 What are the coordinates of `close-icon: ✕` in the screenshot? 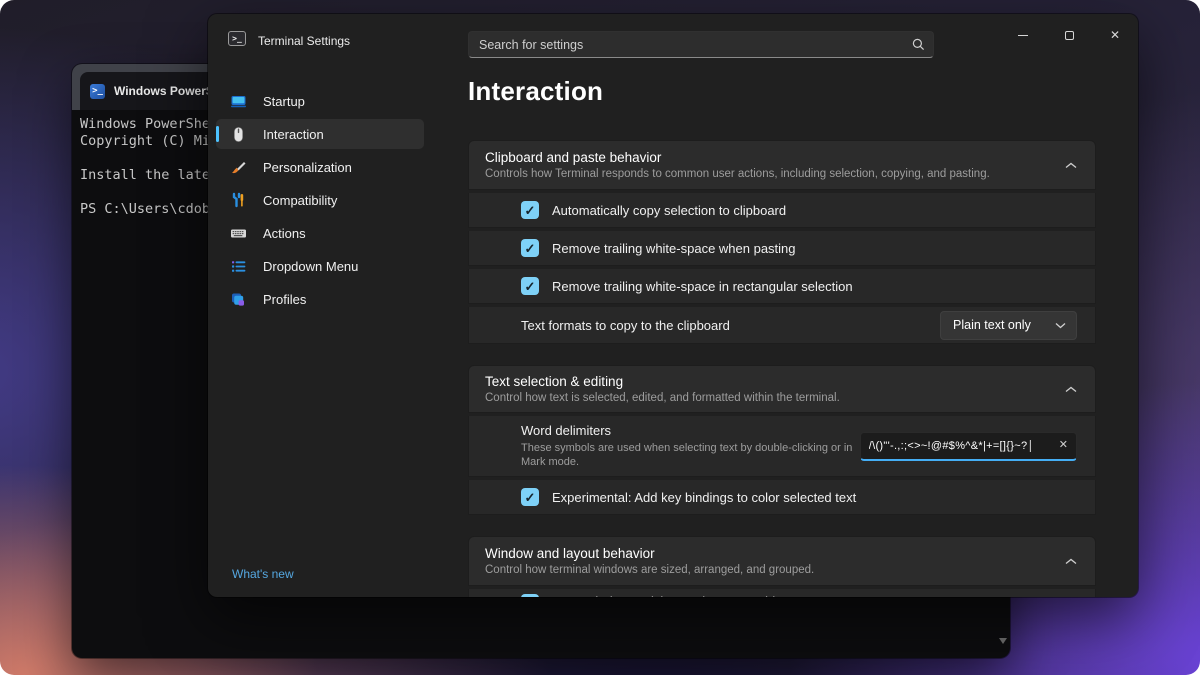 It's located at (1115, 35).